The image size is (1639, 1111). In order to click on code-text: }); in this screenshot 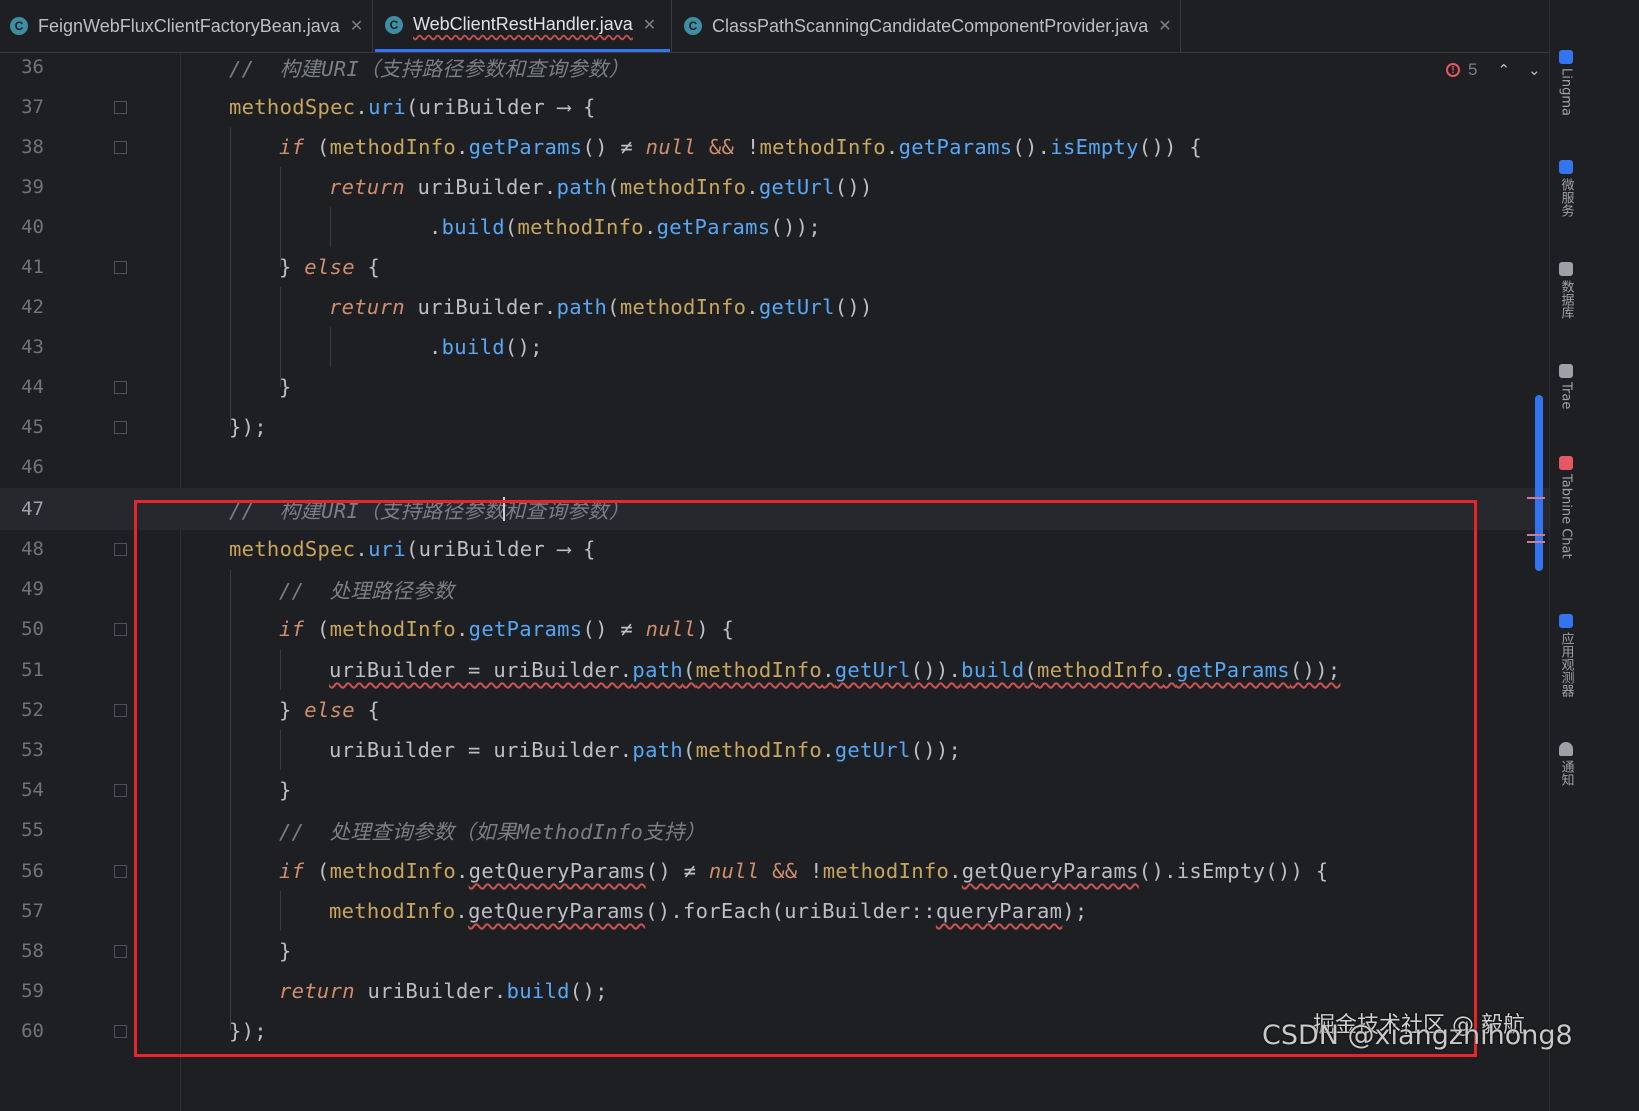, I will do `click(248, 427)`.